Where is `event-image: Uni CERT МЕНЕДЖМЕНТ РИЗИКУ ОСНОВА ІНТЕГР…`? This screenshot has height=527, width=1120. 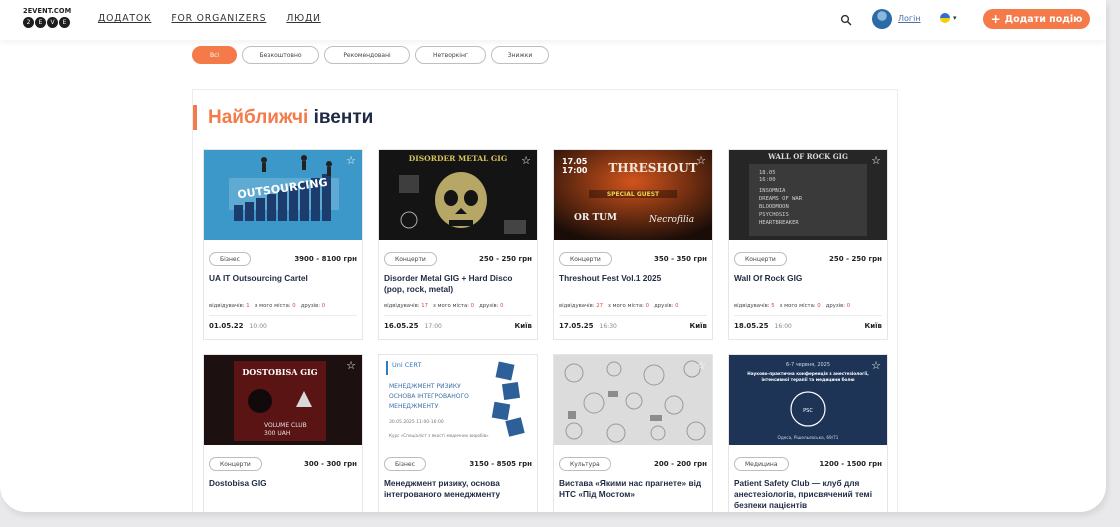
event-image: Uni CERT МЕНЕДЖМЕНТ РИЗИКУ ОСНОВА ІНТЕГР… is located at coordinates (458, 400).